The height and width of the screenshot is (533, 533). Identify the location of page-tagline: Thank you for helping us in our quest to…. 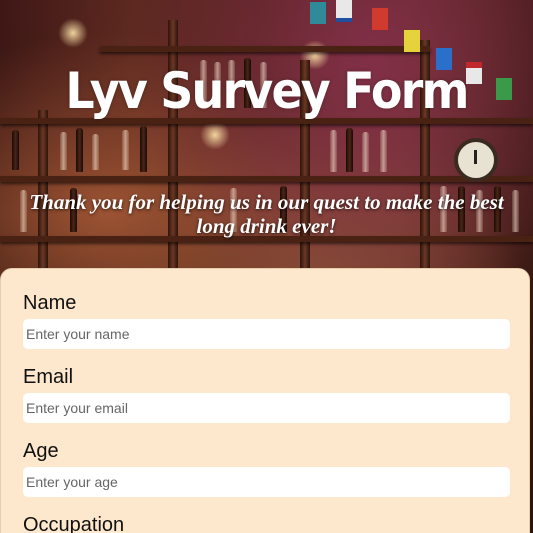
(266, 214).